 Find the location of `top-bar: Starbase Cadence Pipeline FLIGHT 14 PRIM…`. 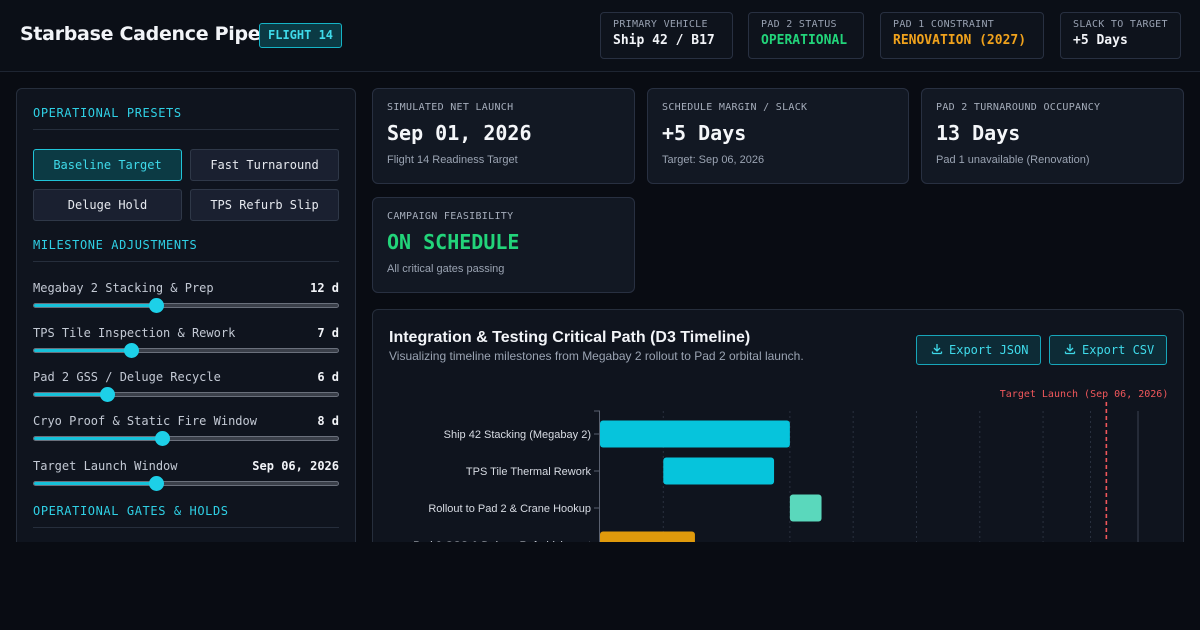

top-bar: Starbase Cadence Pipeline FLIGHT 14 PRIM… is located at coordinates (600, 36).